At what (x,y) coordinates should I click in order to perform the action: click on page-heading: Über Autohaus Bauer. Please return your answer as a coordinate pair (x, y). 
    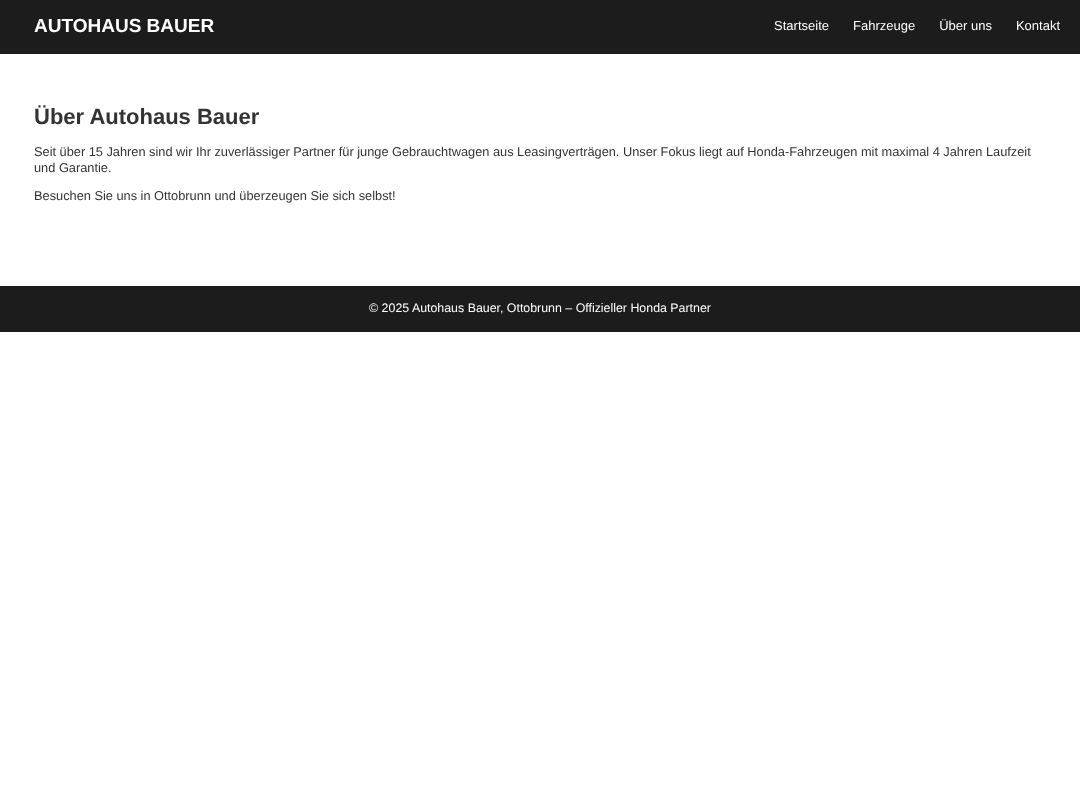
    Looking at the image, I should click on (148, 118).